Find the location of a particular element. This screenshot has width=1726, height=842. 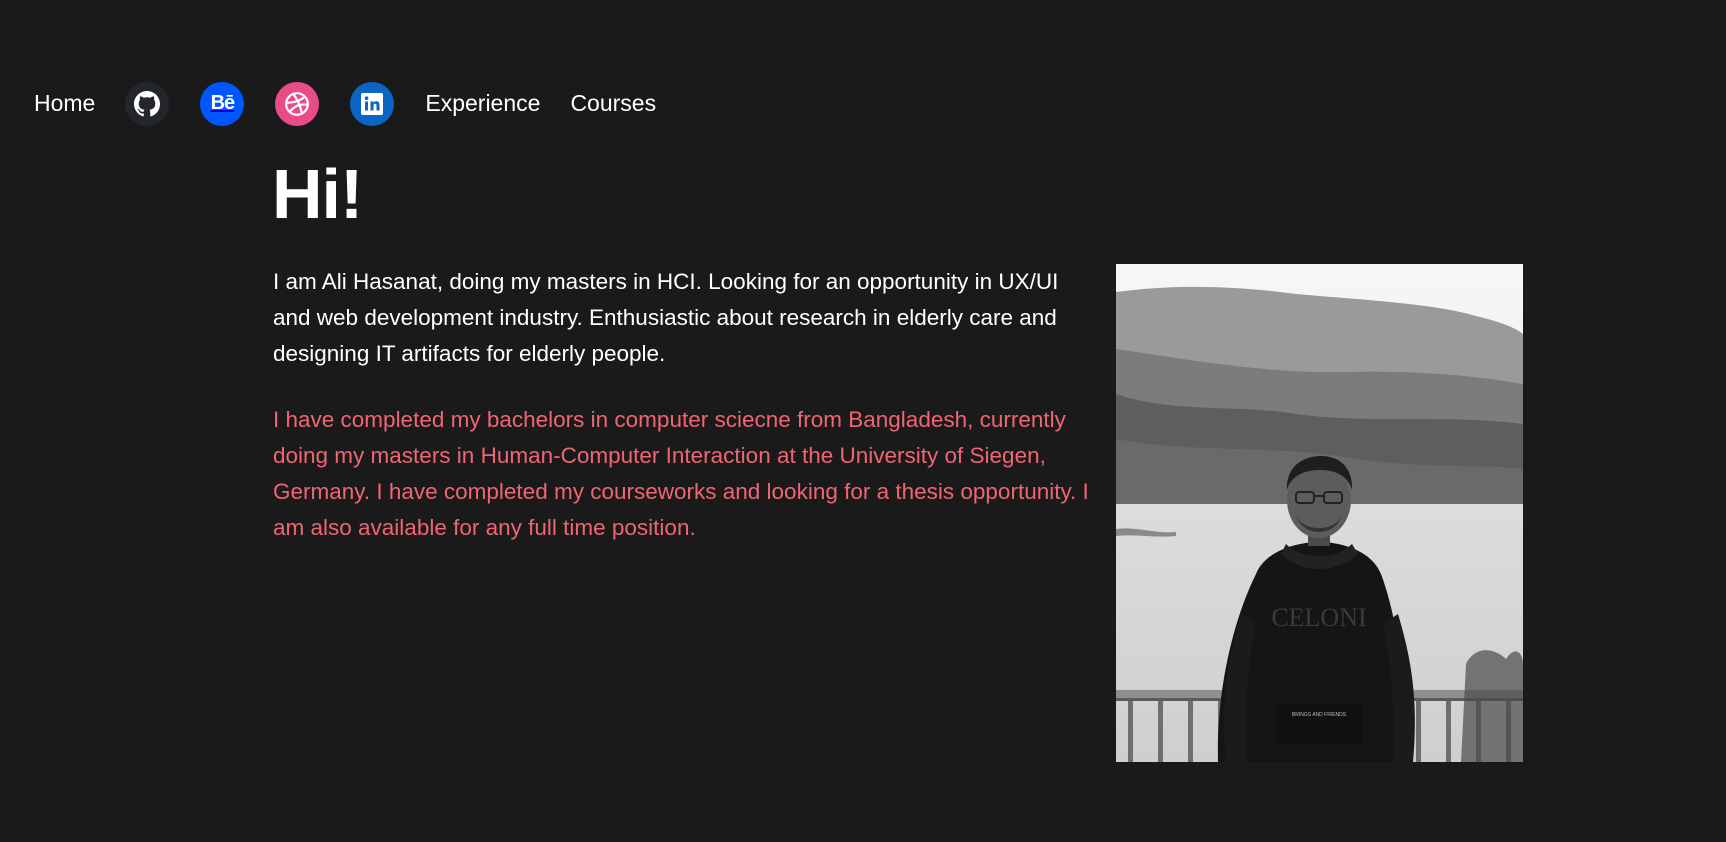

dribbble-icon is located at coordinates (297, 104).